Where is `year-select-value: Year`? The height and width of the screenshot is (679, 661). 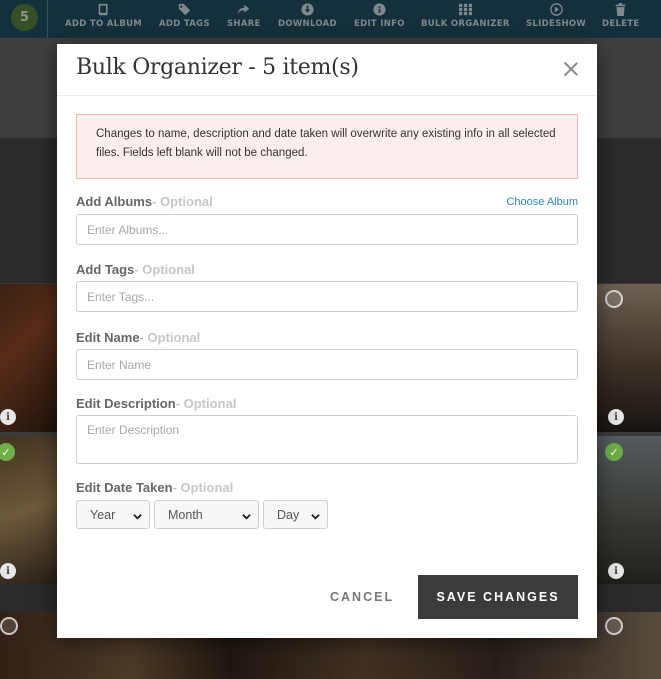 year-select-value: Year is located at coordinates (103, 514).